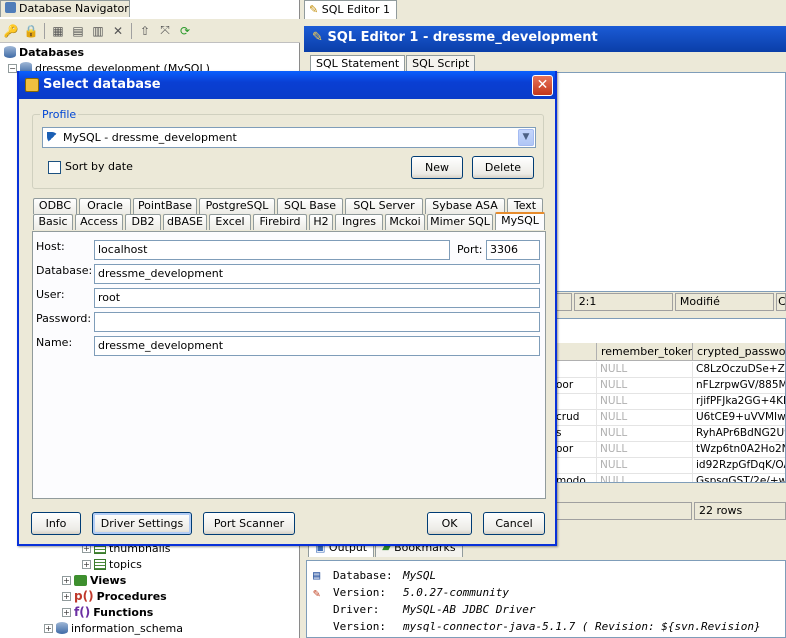 Image resolution: width=786 pixels, height=638 pixels. What do you see at coordinates (319, 593) in the screenshot?
I see `clear-icon: ✎` at bounding box center [319, 593].